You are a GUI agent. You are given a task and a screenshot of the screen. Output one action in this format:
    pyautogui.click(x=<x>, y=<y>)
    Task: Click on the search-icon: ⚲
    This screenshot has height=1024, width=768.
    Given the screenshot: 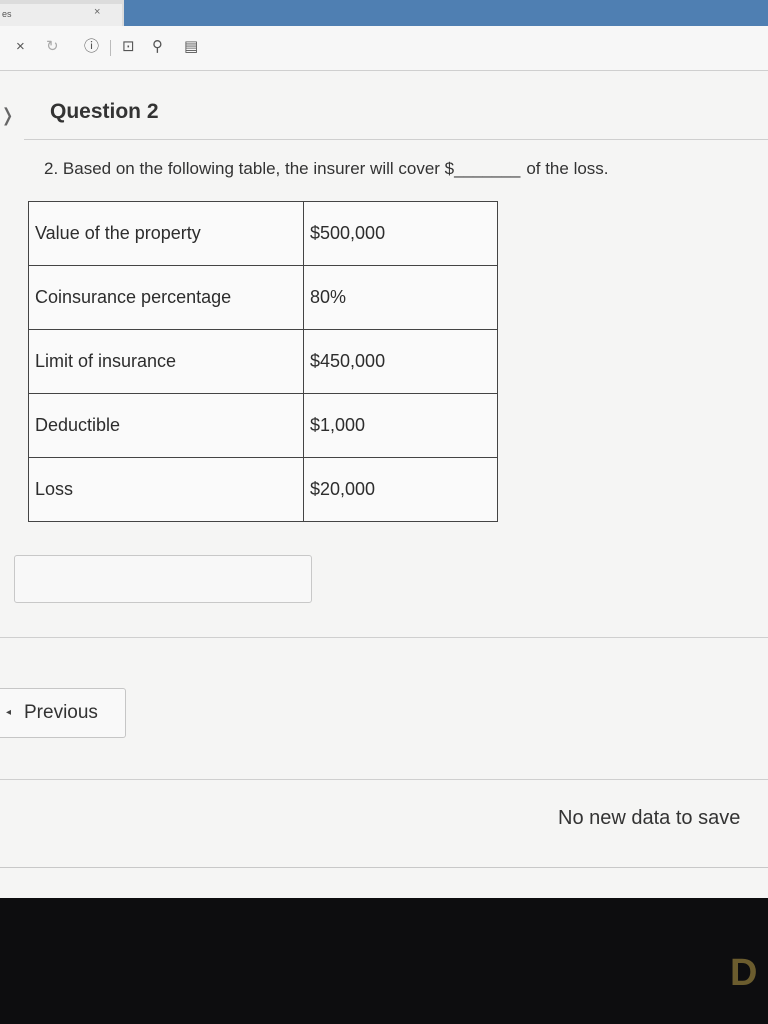 What is the action you would take?
    pyautogui.click(x=157, y=47)
    